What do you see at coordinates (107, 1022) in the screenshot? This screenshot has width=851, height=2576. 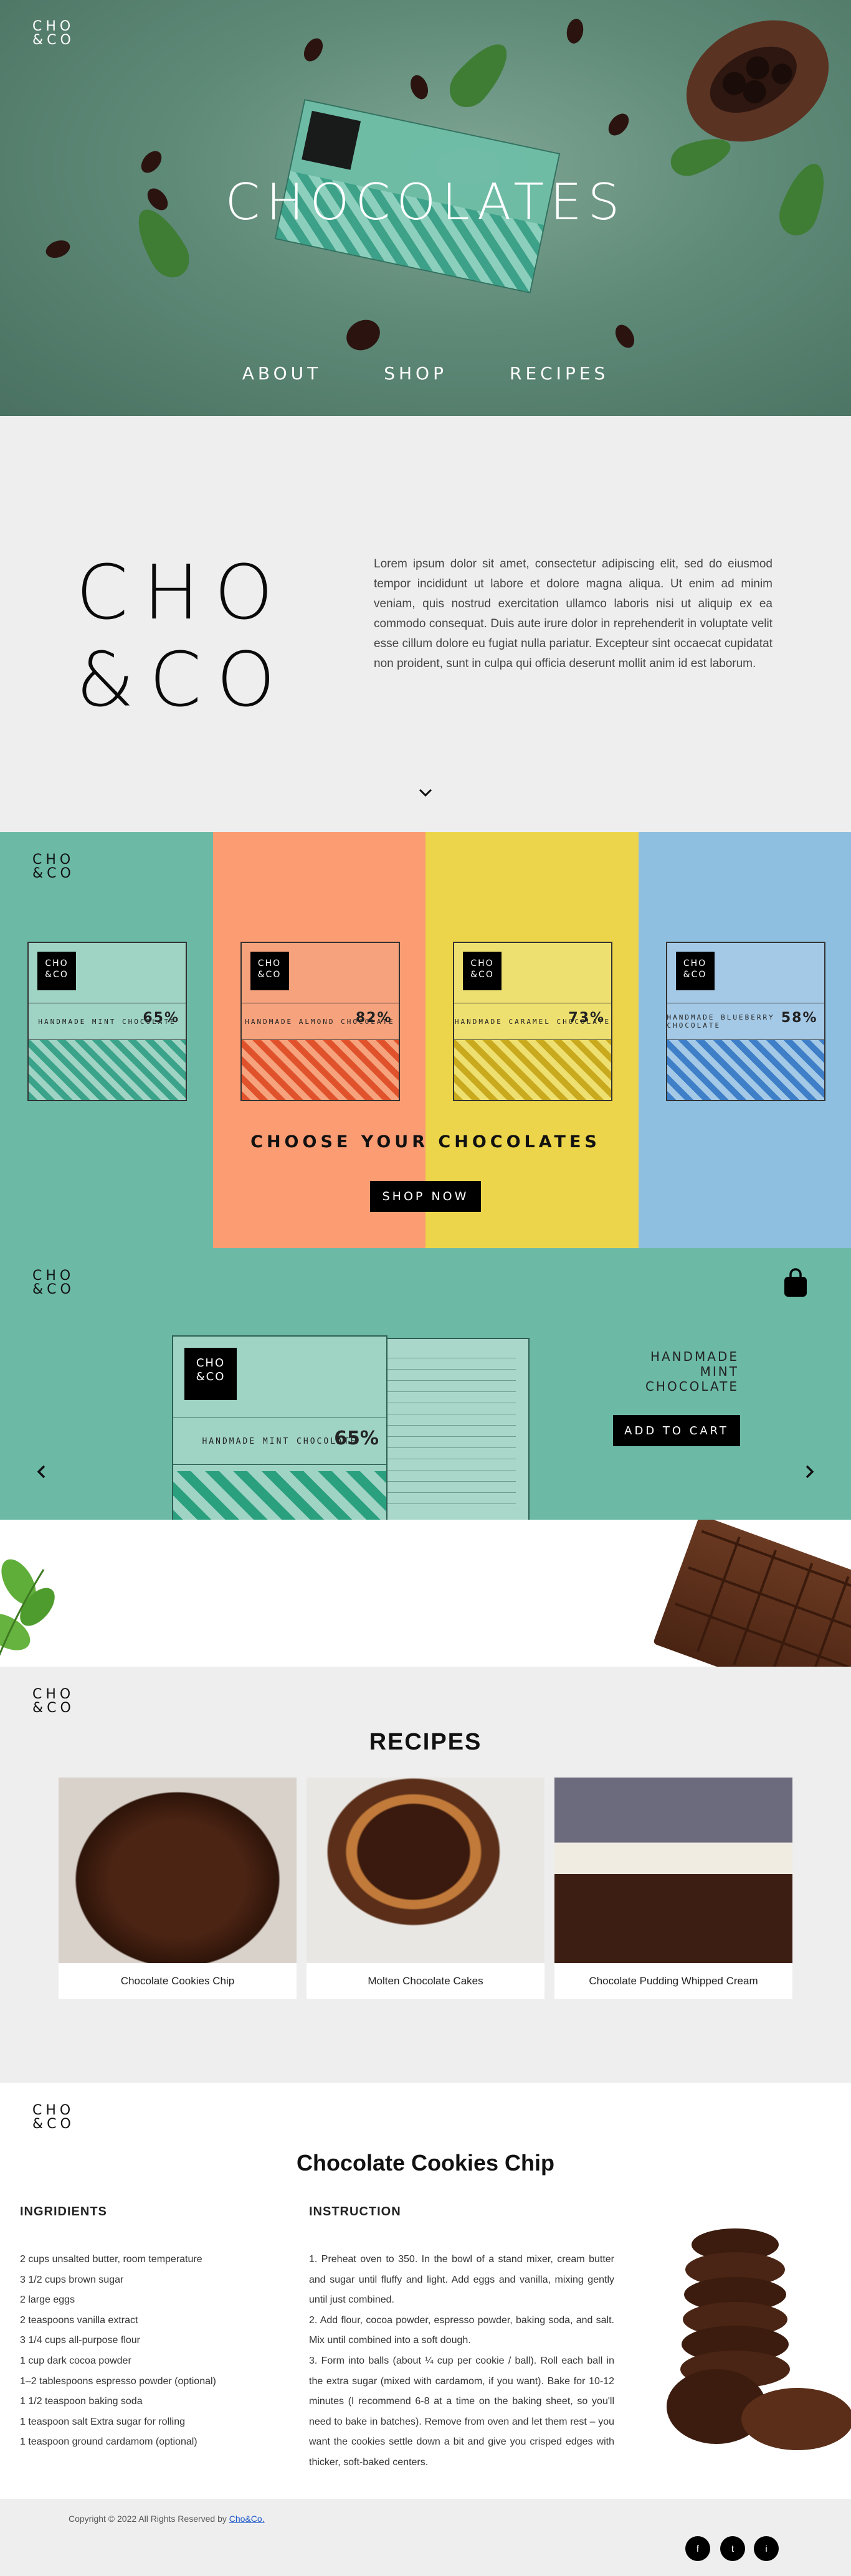 I see `product-box: CHO&CO HANDMADE MINT CHOCOLATE 65%` at bounding box center [107, 1022].